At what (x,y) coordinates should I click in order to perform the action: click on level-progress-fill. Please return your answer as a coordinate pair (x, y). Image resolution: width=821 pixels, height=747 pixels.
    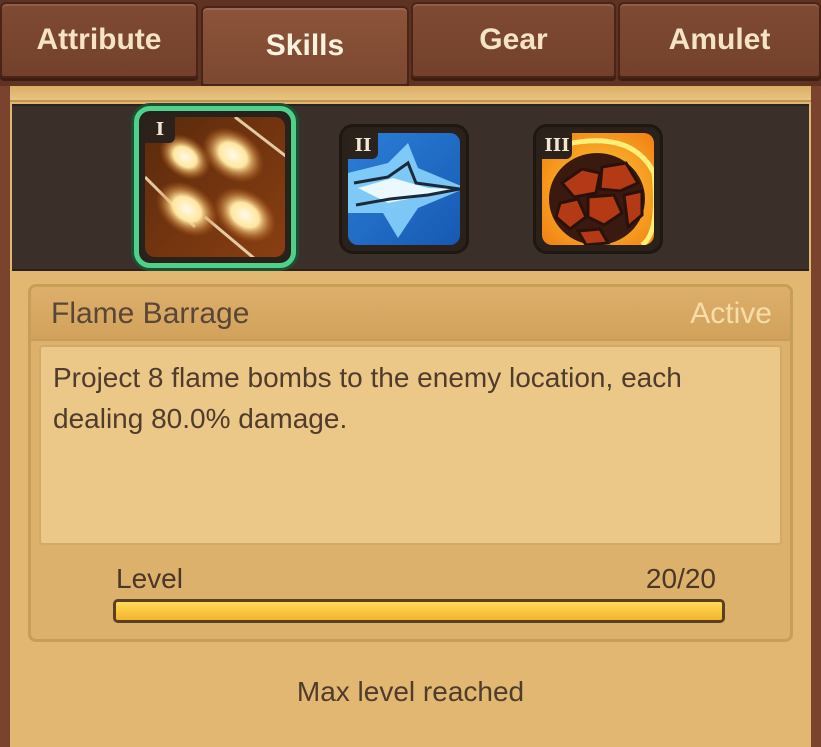
    Looking at the image, I should click on (419, 611).